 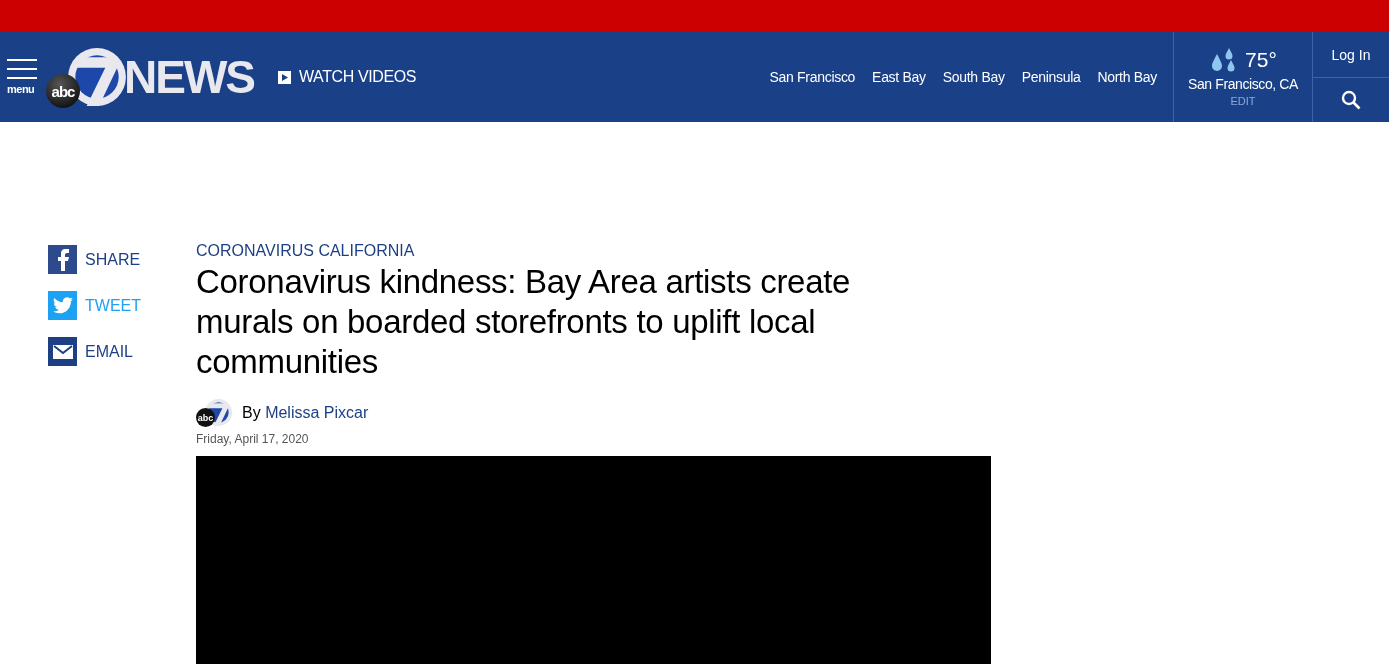 What do you see at coordinates (347, 77) in the screenshot?
I see `watch-videos-link: WATCH VIDEOS` at bounding box center [347, 77].